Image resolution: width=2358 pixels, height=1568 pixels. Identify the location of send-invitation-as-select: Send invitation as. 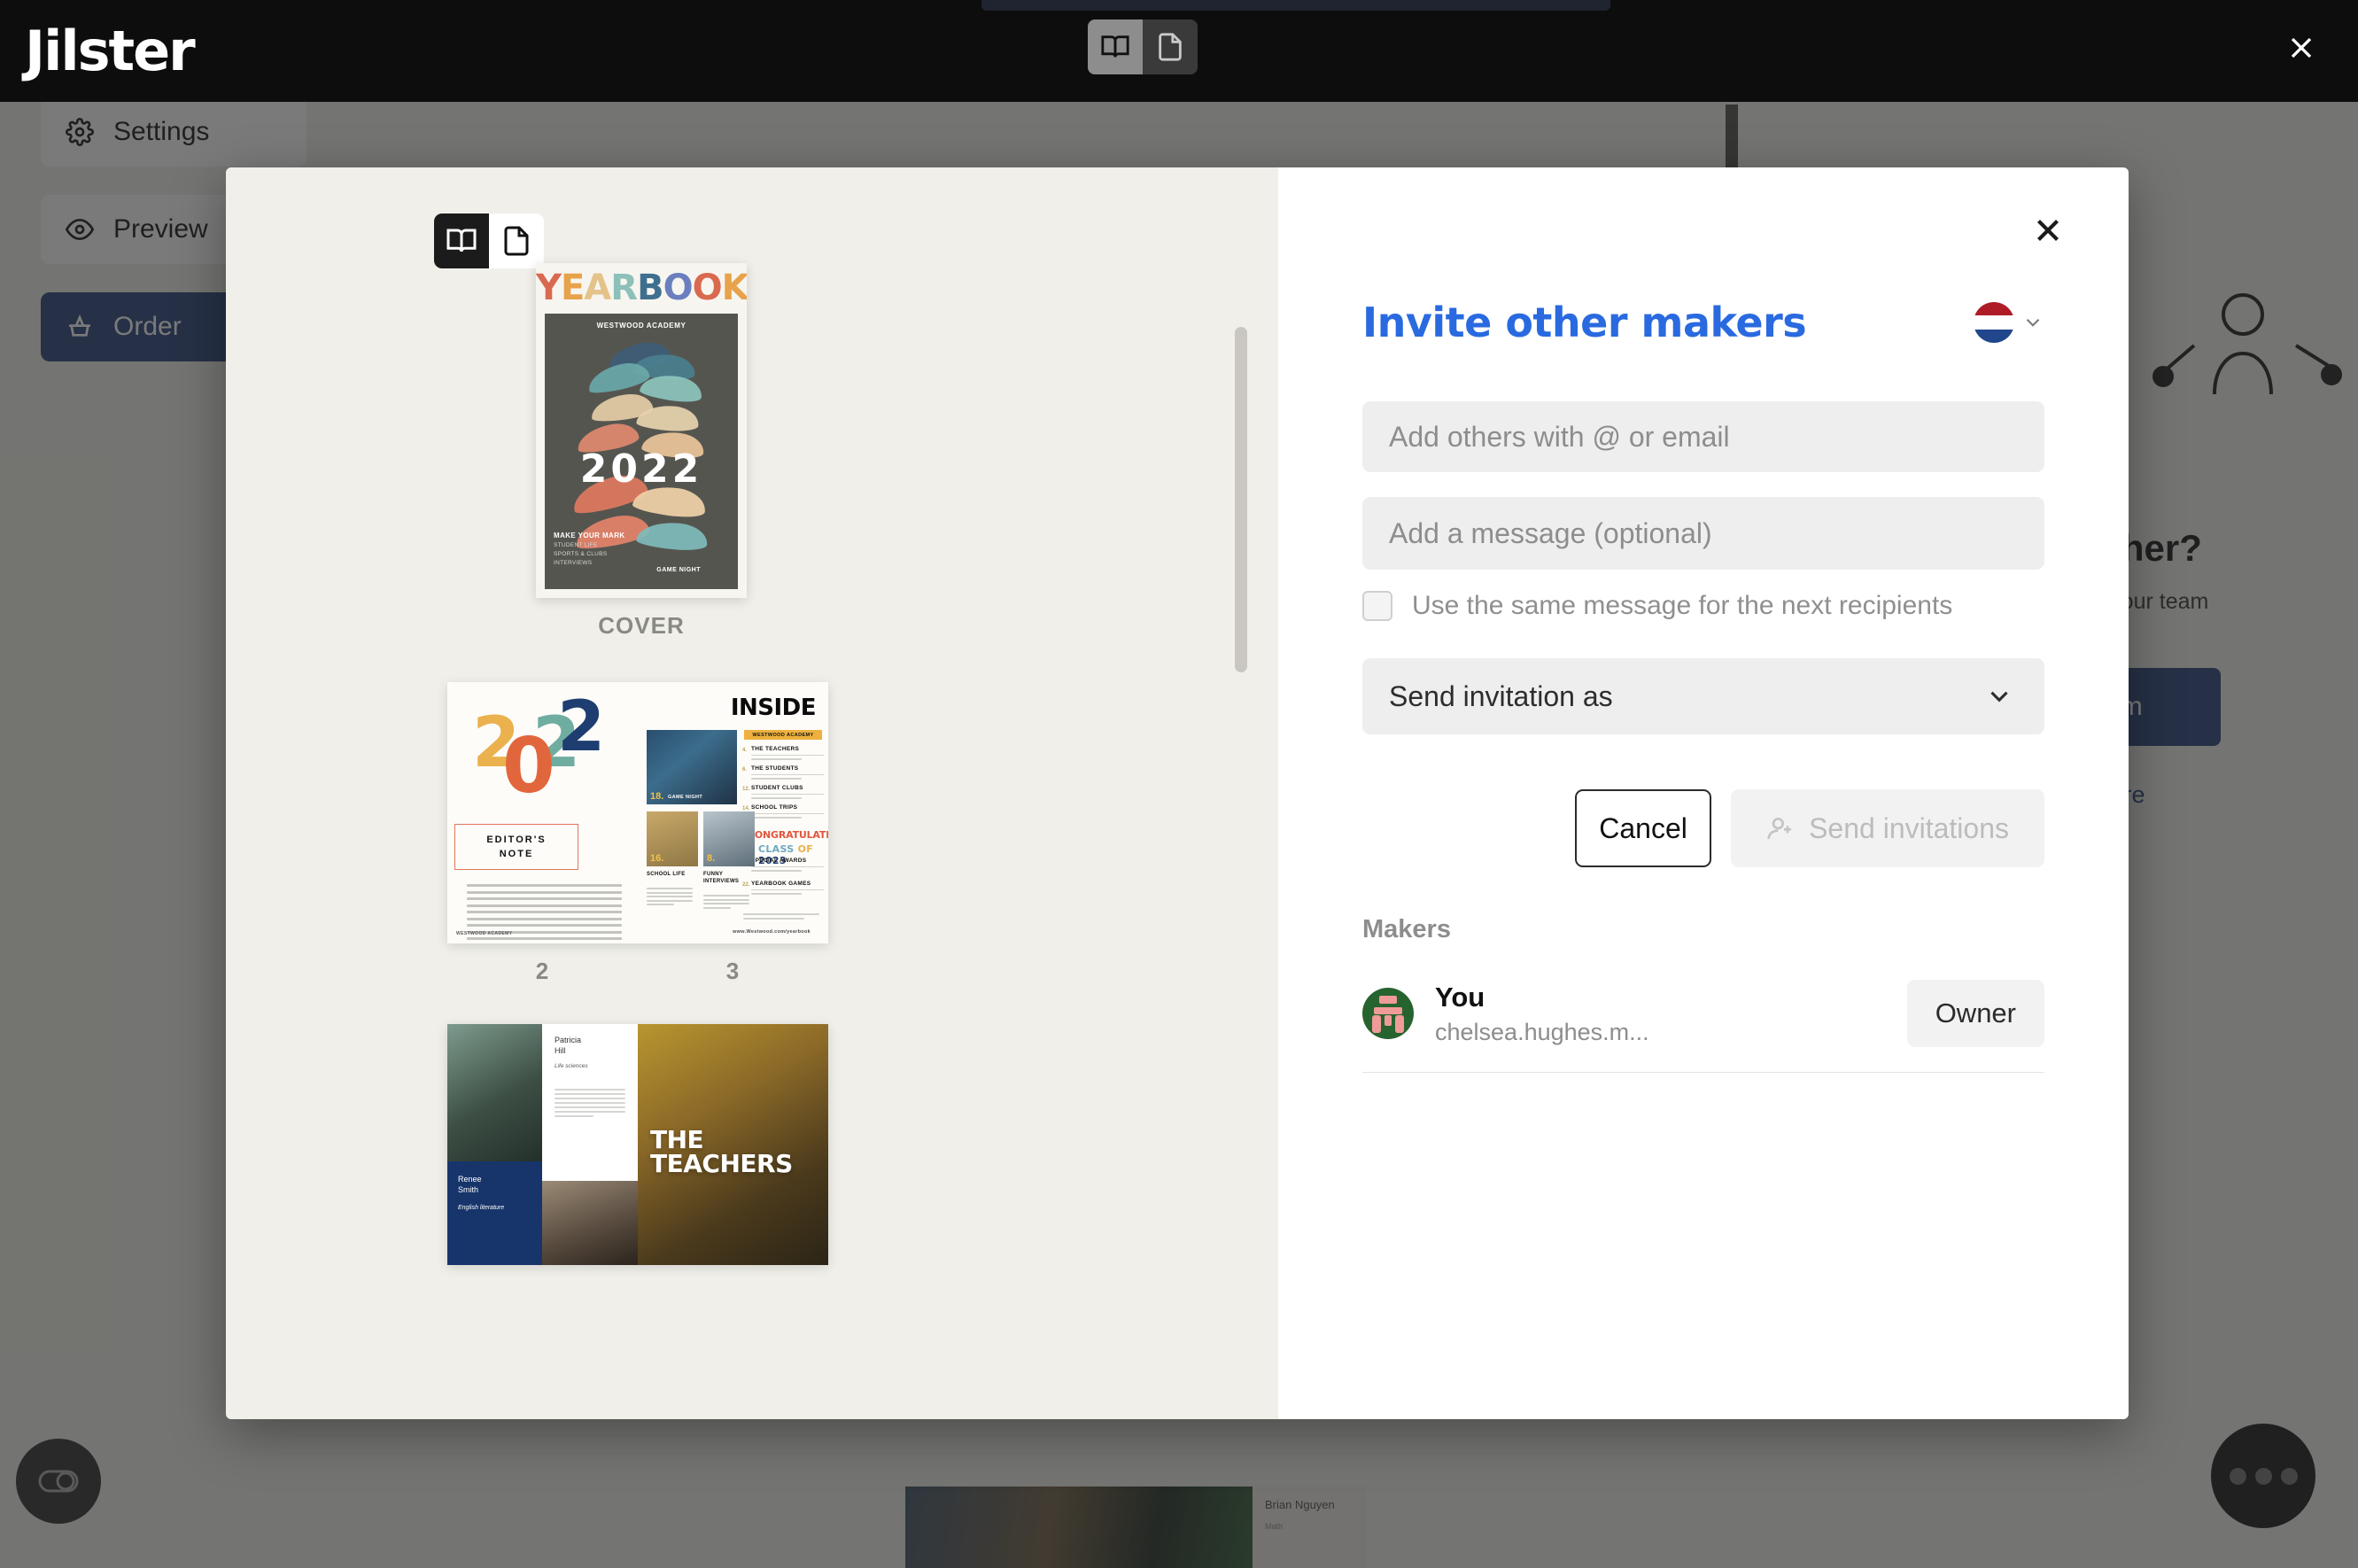
(1703, 696).